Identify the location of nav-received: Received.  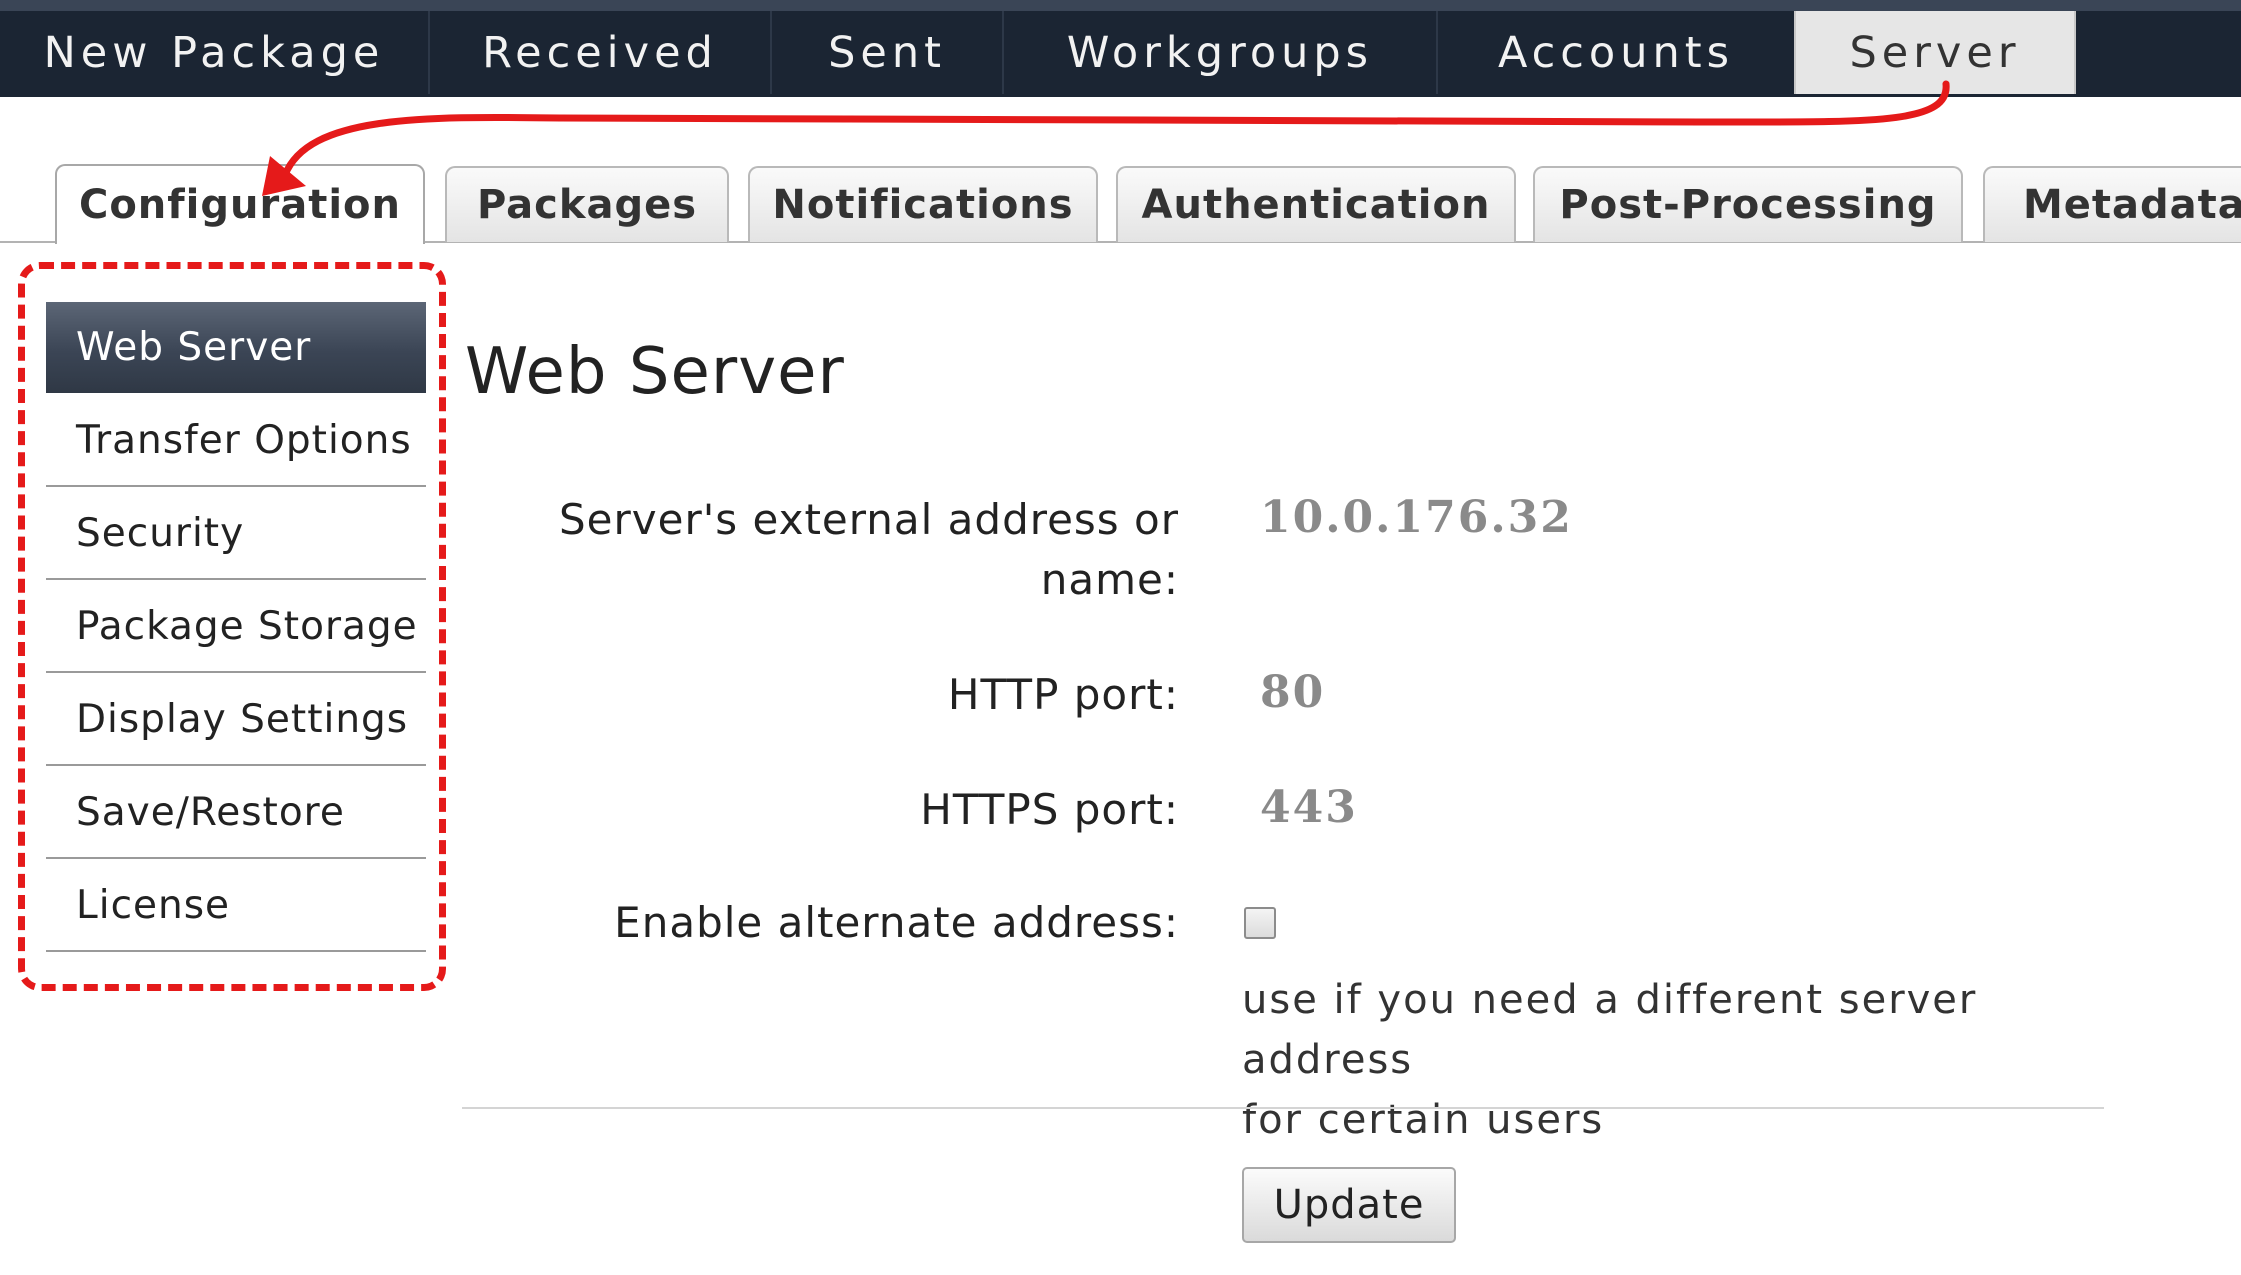
(600, 52).